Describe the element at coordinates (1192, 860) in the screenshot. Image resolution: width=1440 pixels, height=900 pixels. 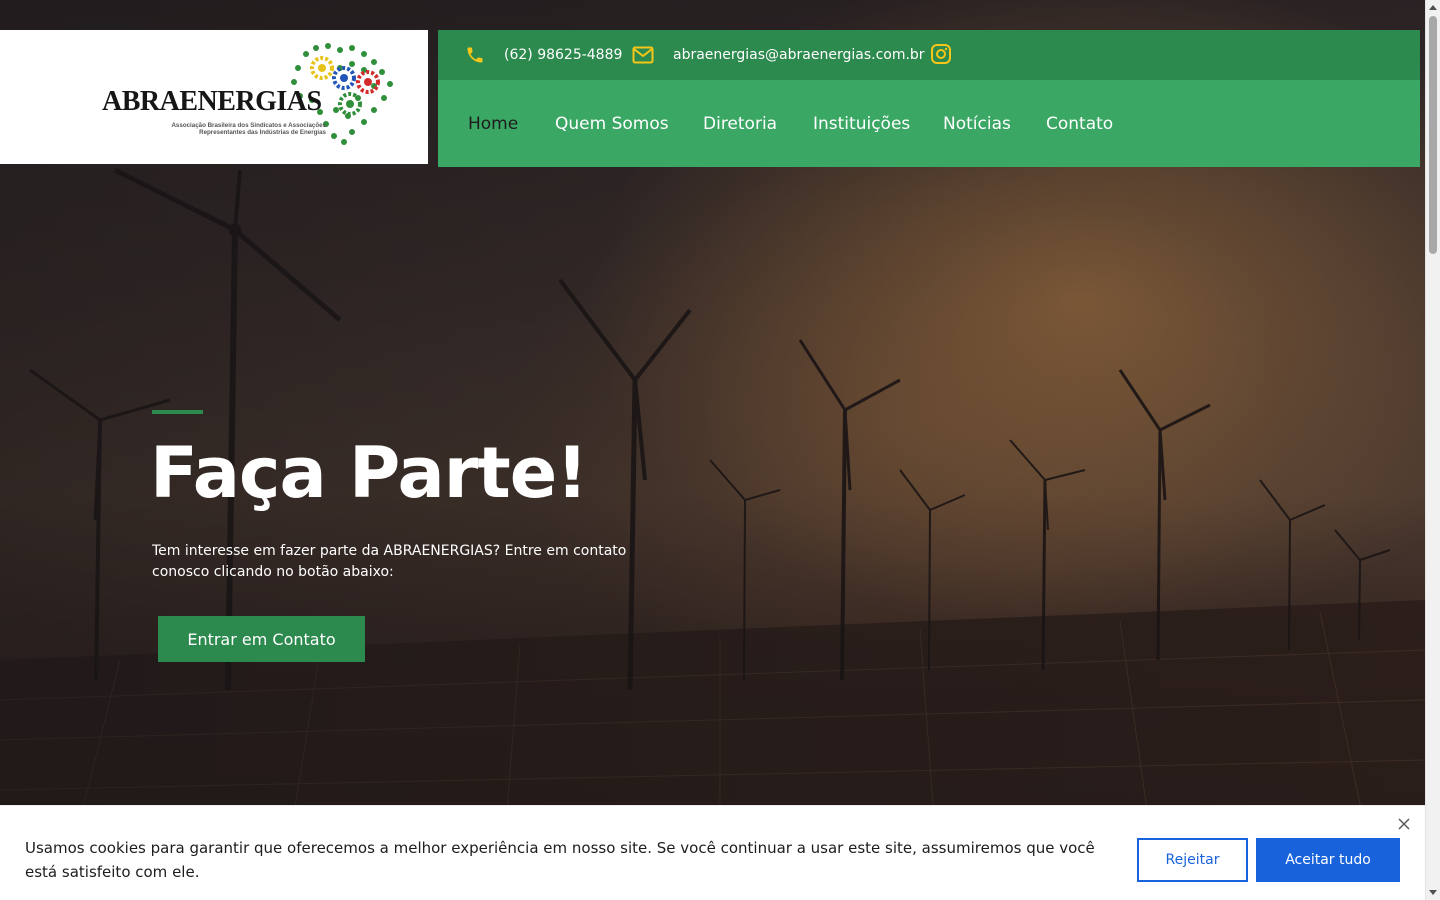
I see `reject-cookies-button: Rejeitar` at that location.